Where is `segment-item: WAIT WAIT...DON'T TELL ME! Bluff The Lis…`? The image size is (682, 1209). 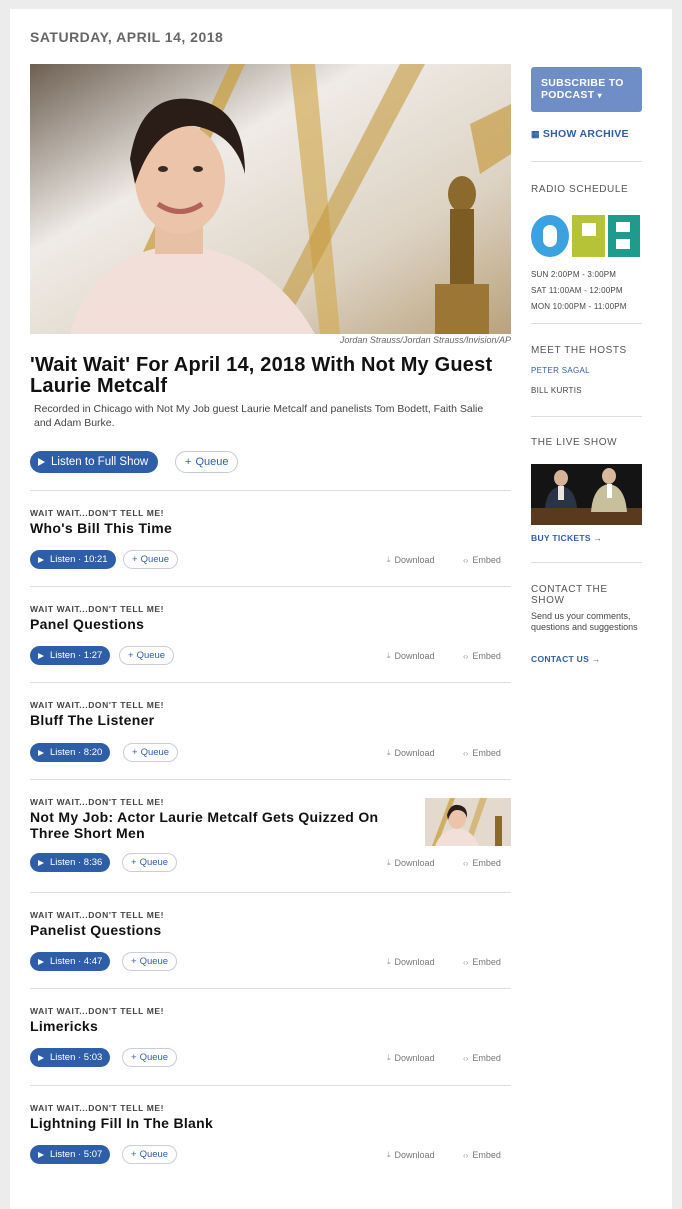
segment-item: WAIT WAIT...DON'T TELL ME! Bluff The Lis… is located at coordinates (270, 730).